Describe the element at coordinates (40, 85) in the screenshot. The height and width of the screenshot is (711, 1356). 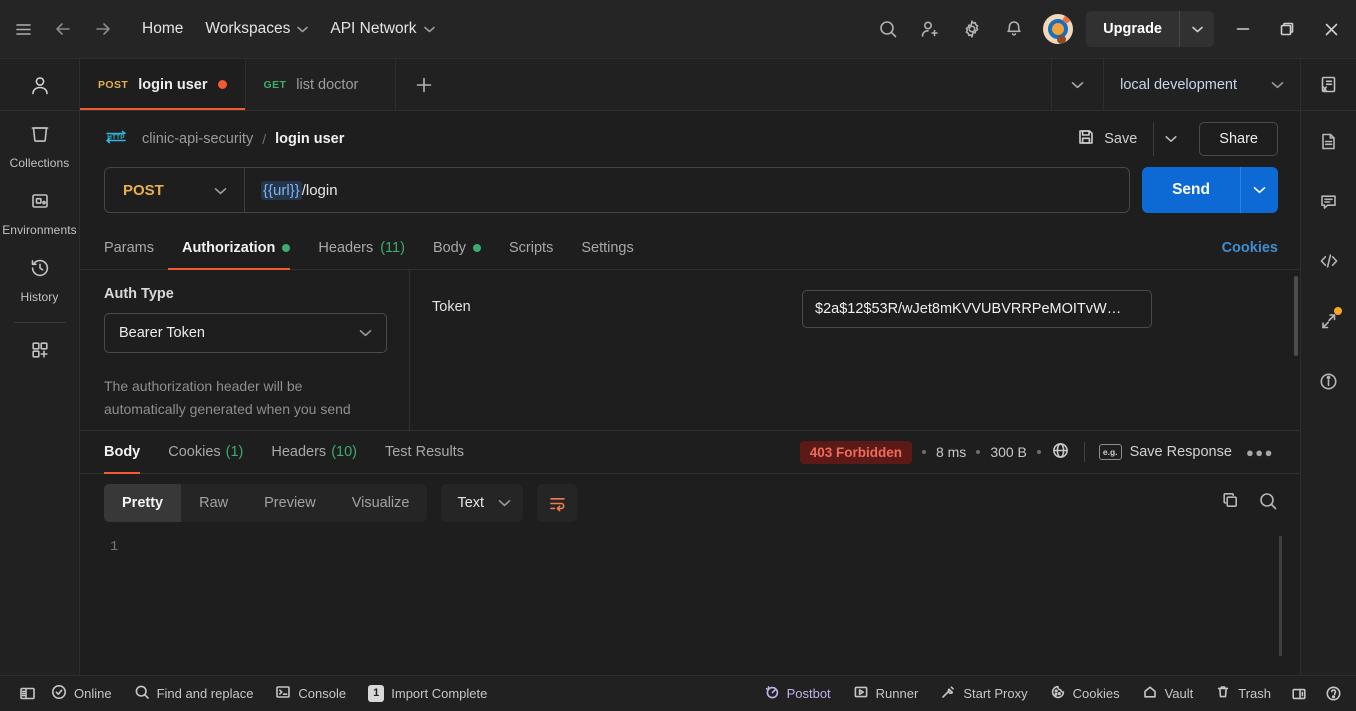
I see `sidebar-profile-user-icon` at that location.